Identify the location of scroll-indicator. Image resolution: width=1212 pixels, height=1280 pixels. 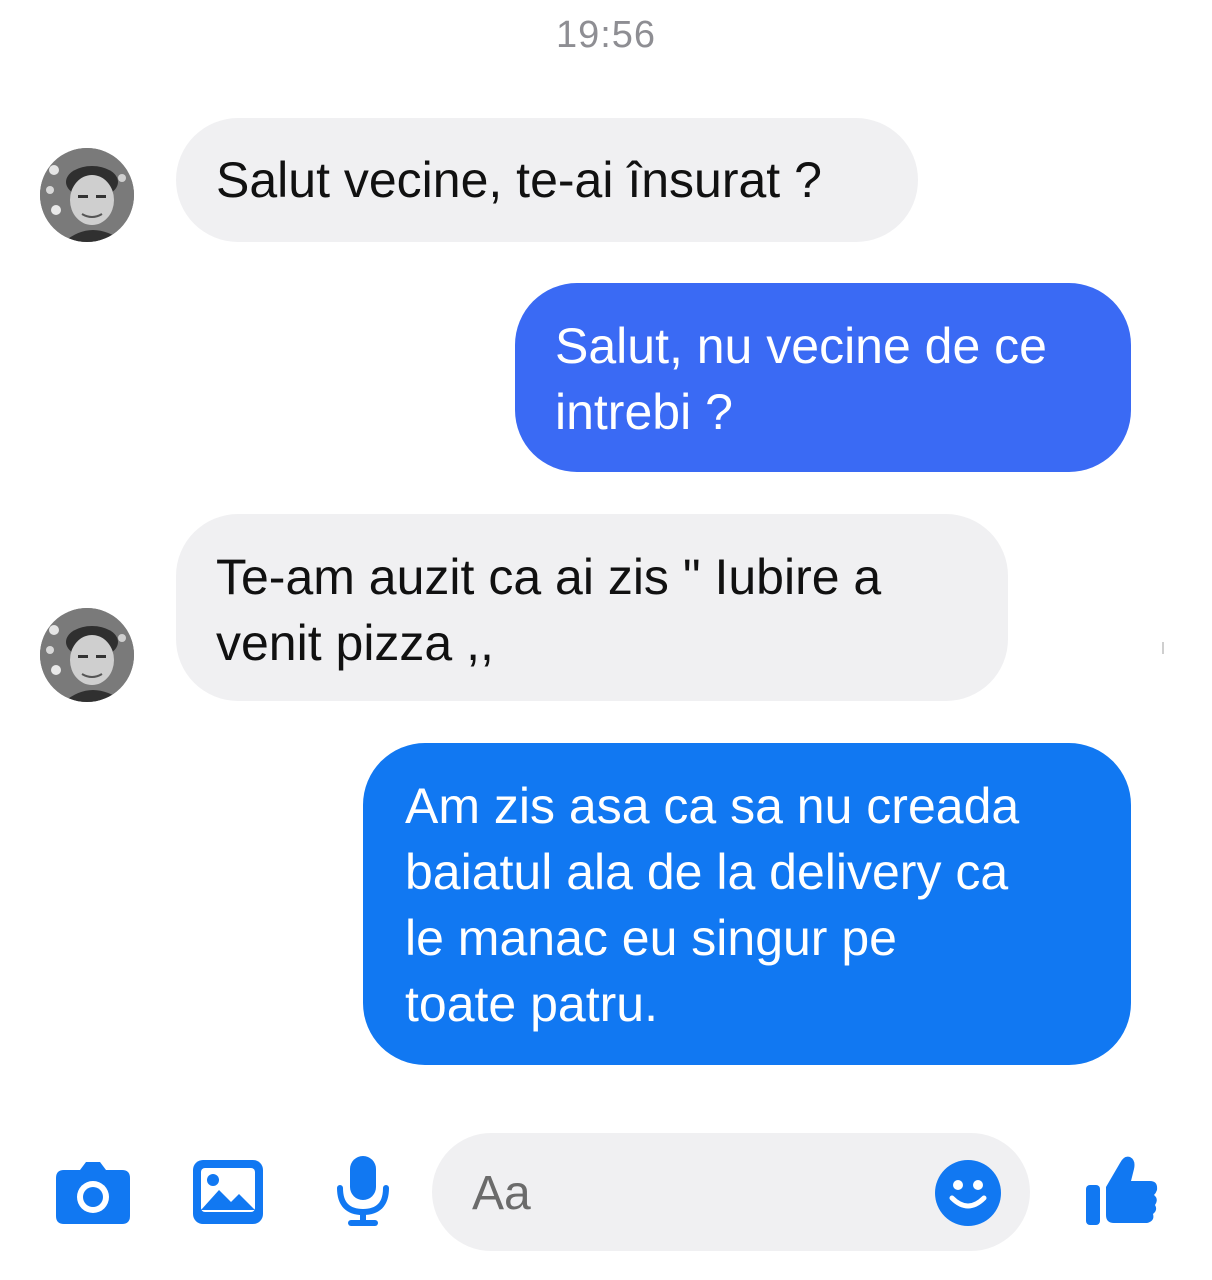
(1163, 648).